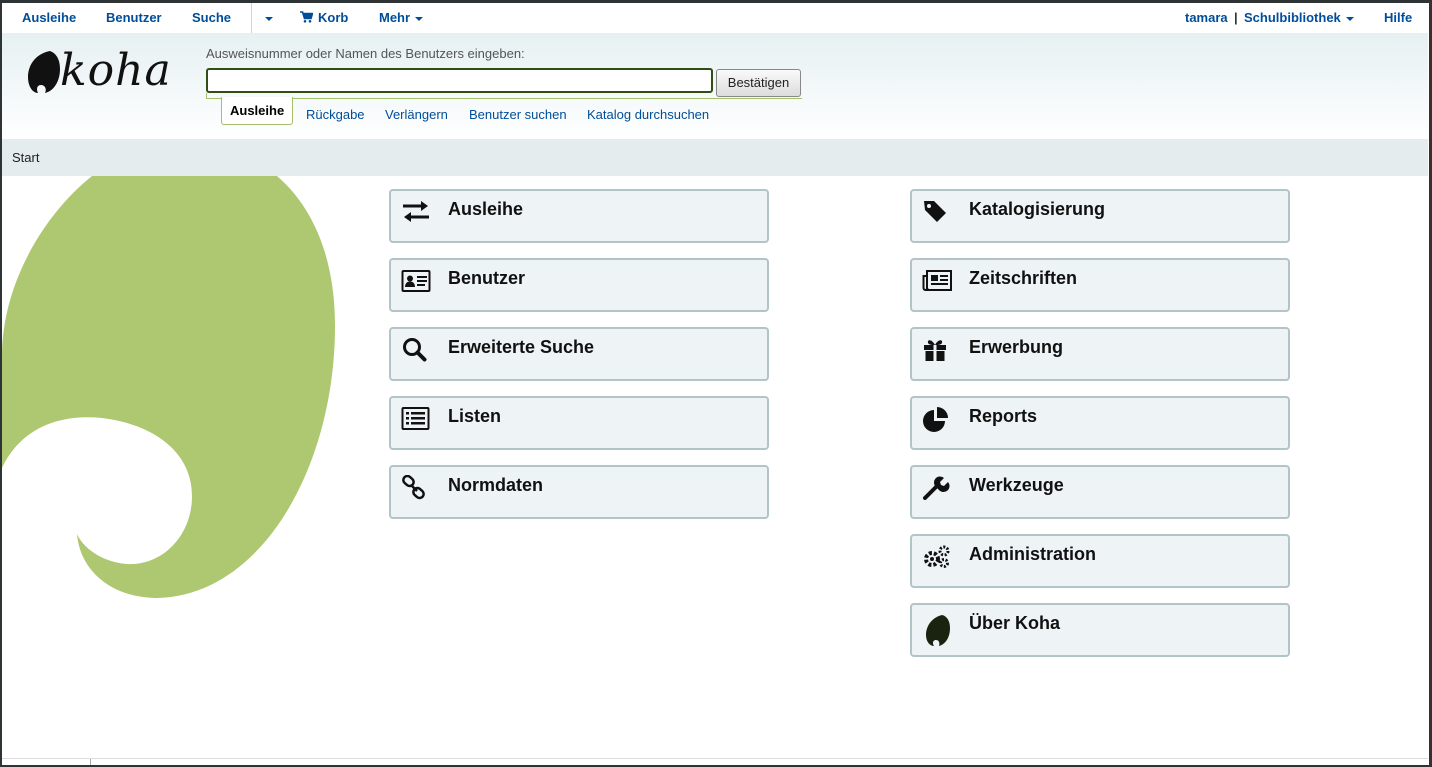 Image resolution: width=1432 pixels, height=767 pixels. What do you see at coordinates (1100, 285) in the screenshot?
I see `module-zeitschriften: Zeitschriften` at bounding box center [1100, 285].